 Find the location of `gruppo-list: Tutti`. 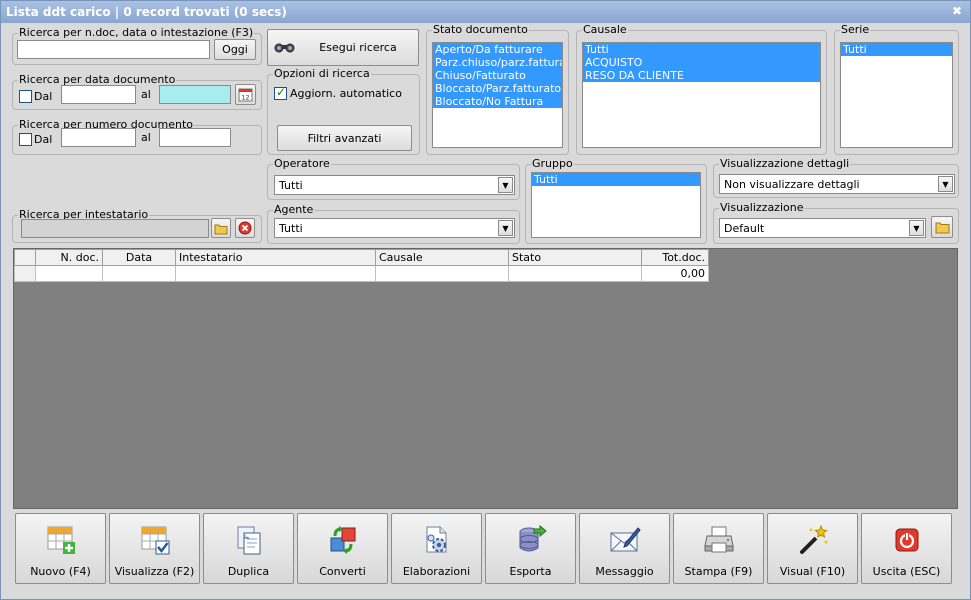

gruppo-list: Tutti is located at coordinates (616, 205).